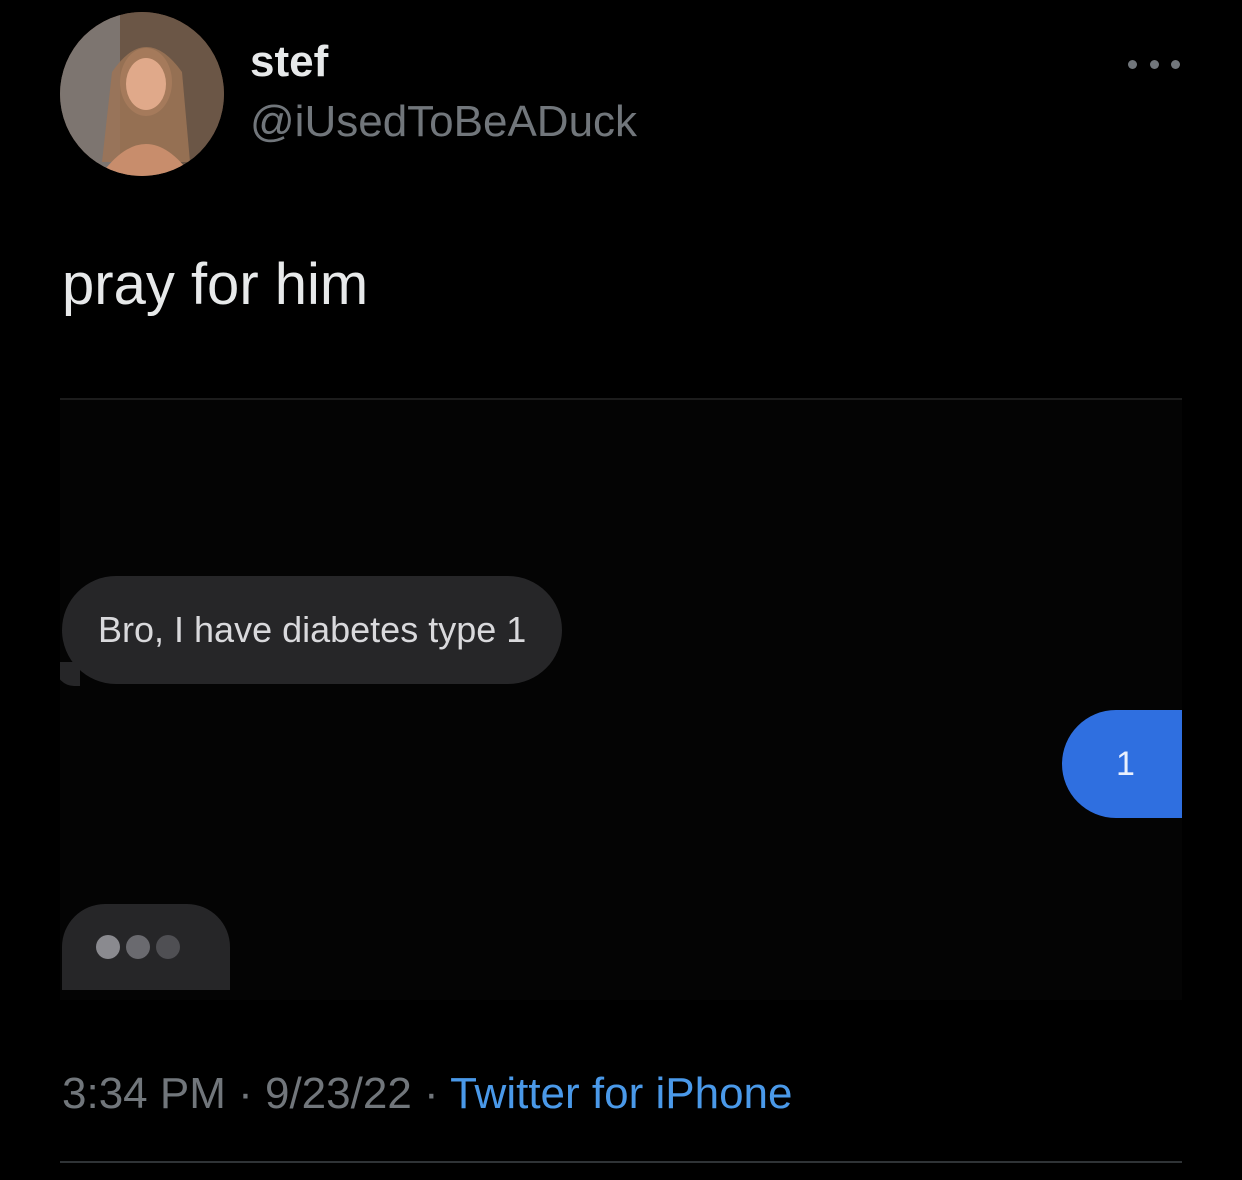 The image size is (1242, 1180). What do you see at coordinates (215, 284) in the screenshot?
I see `tweet-text: pray for him` at bounding box center [215, 284].